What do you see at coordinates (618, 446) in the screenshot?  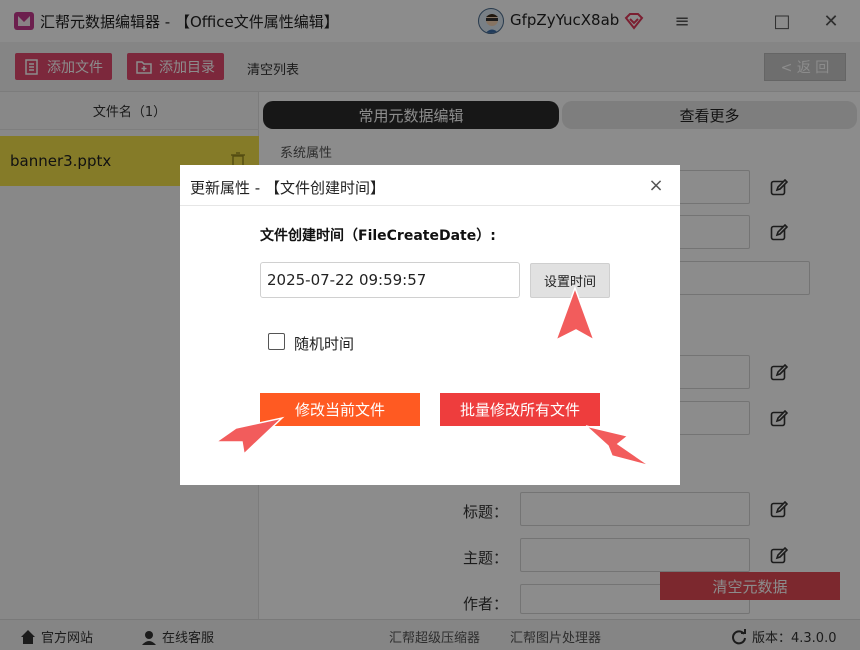 I see `arrow-left-icon` at bounding box center [618, 446].